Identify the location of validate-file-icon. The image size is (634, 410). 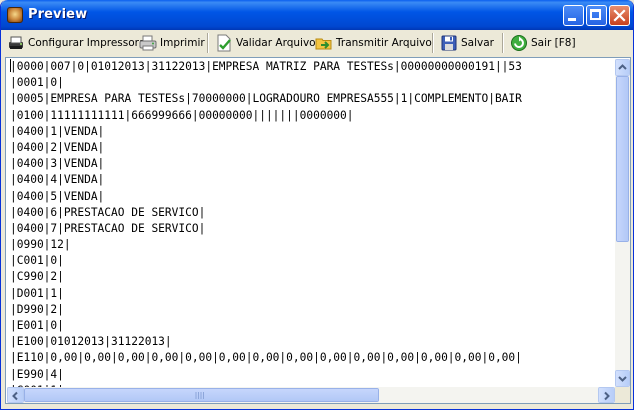
(224, 43).